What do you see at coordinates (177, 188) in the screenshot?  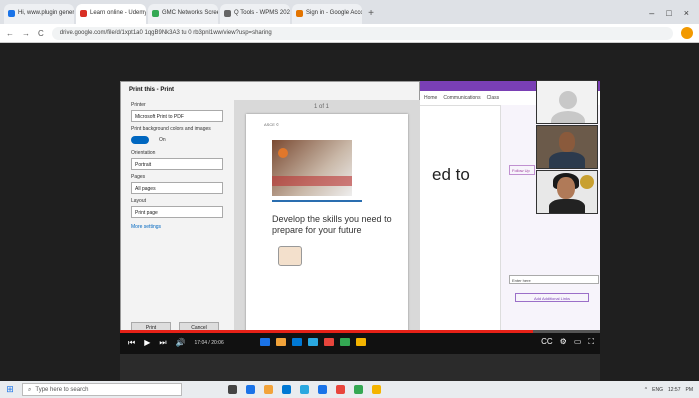 I see `pages-select: All pages` at bounding box center [177, 188].